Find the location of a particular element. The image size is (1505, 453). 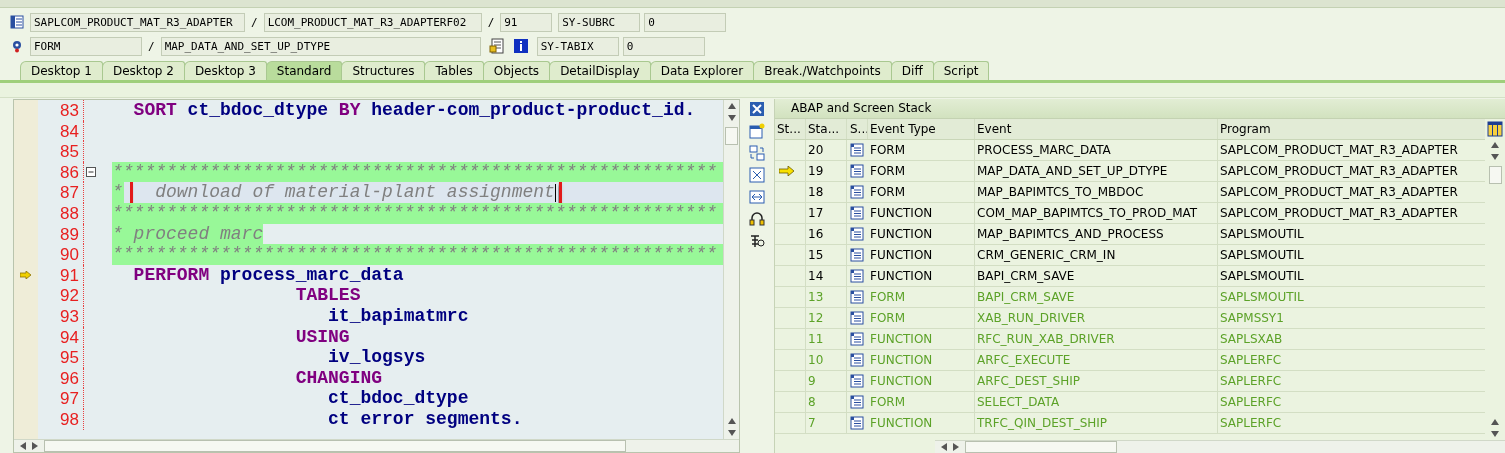

tab: Diff is located at coordinates (912, 70).